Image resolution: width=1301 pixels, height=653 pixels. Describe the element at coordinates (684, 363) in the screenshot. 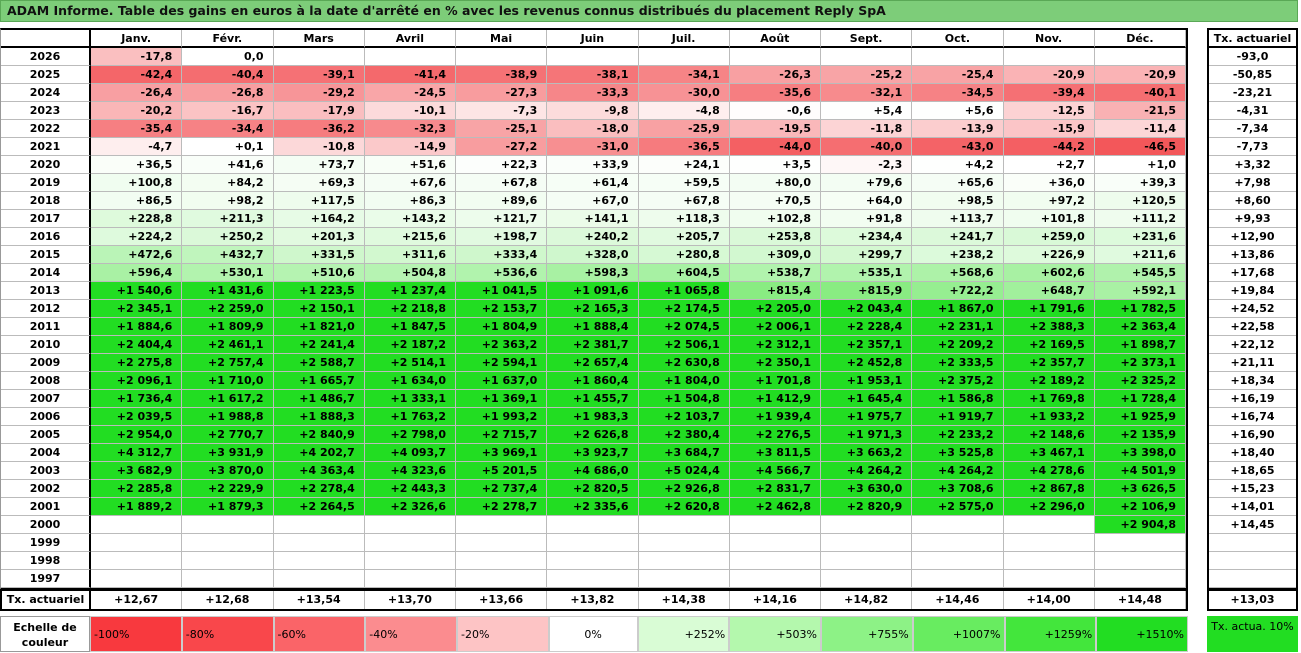

I see `gain-cell: +2 630,8` at that location.